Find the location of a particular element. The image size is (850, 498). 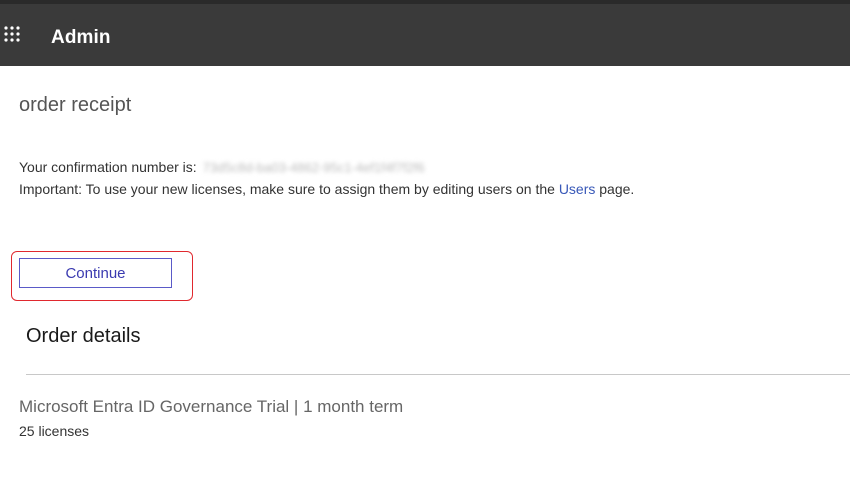

continue-button: Continue is located at coordinates (95, 273).